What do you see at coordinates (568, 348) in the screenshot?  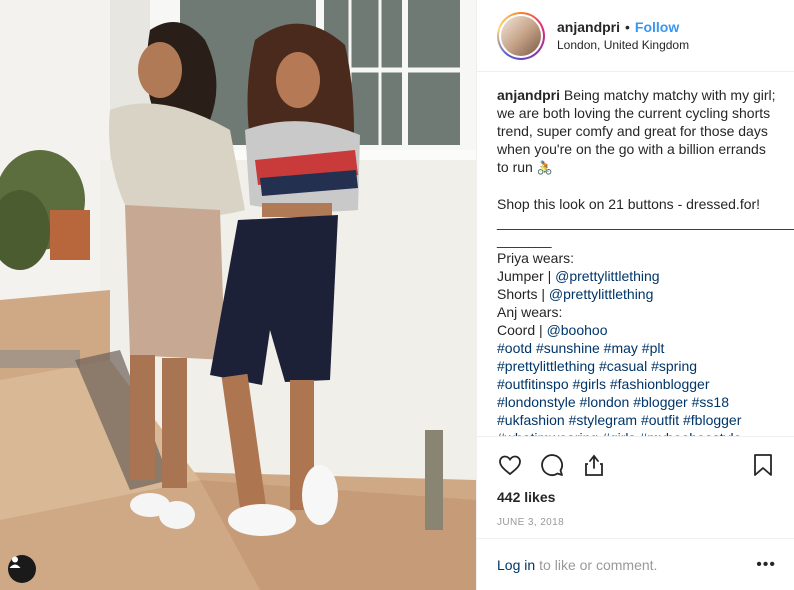 I see `hashtag-link: #sunshine` at bounding box center [568, 348].